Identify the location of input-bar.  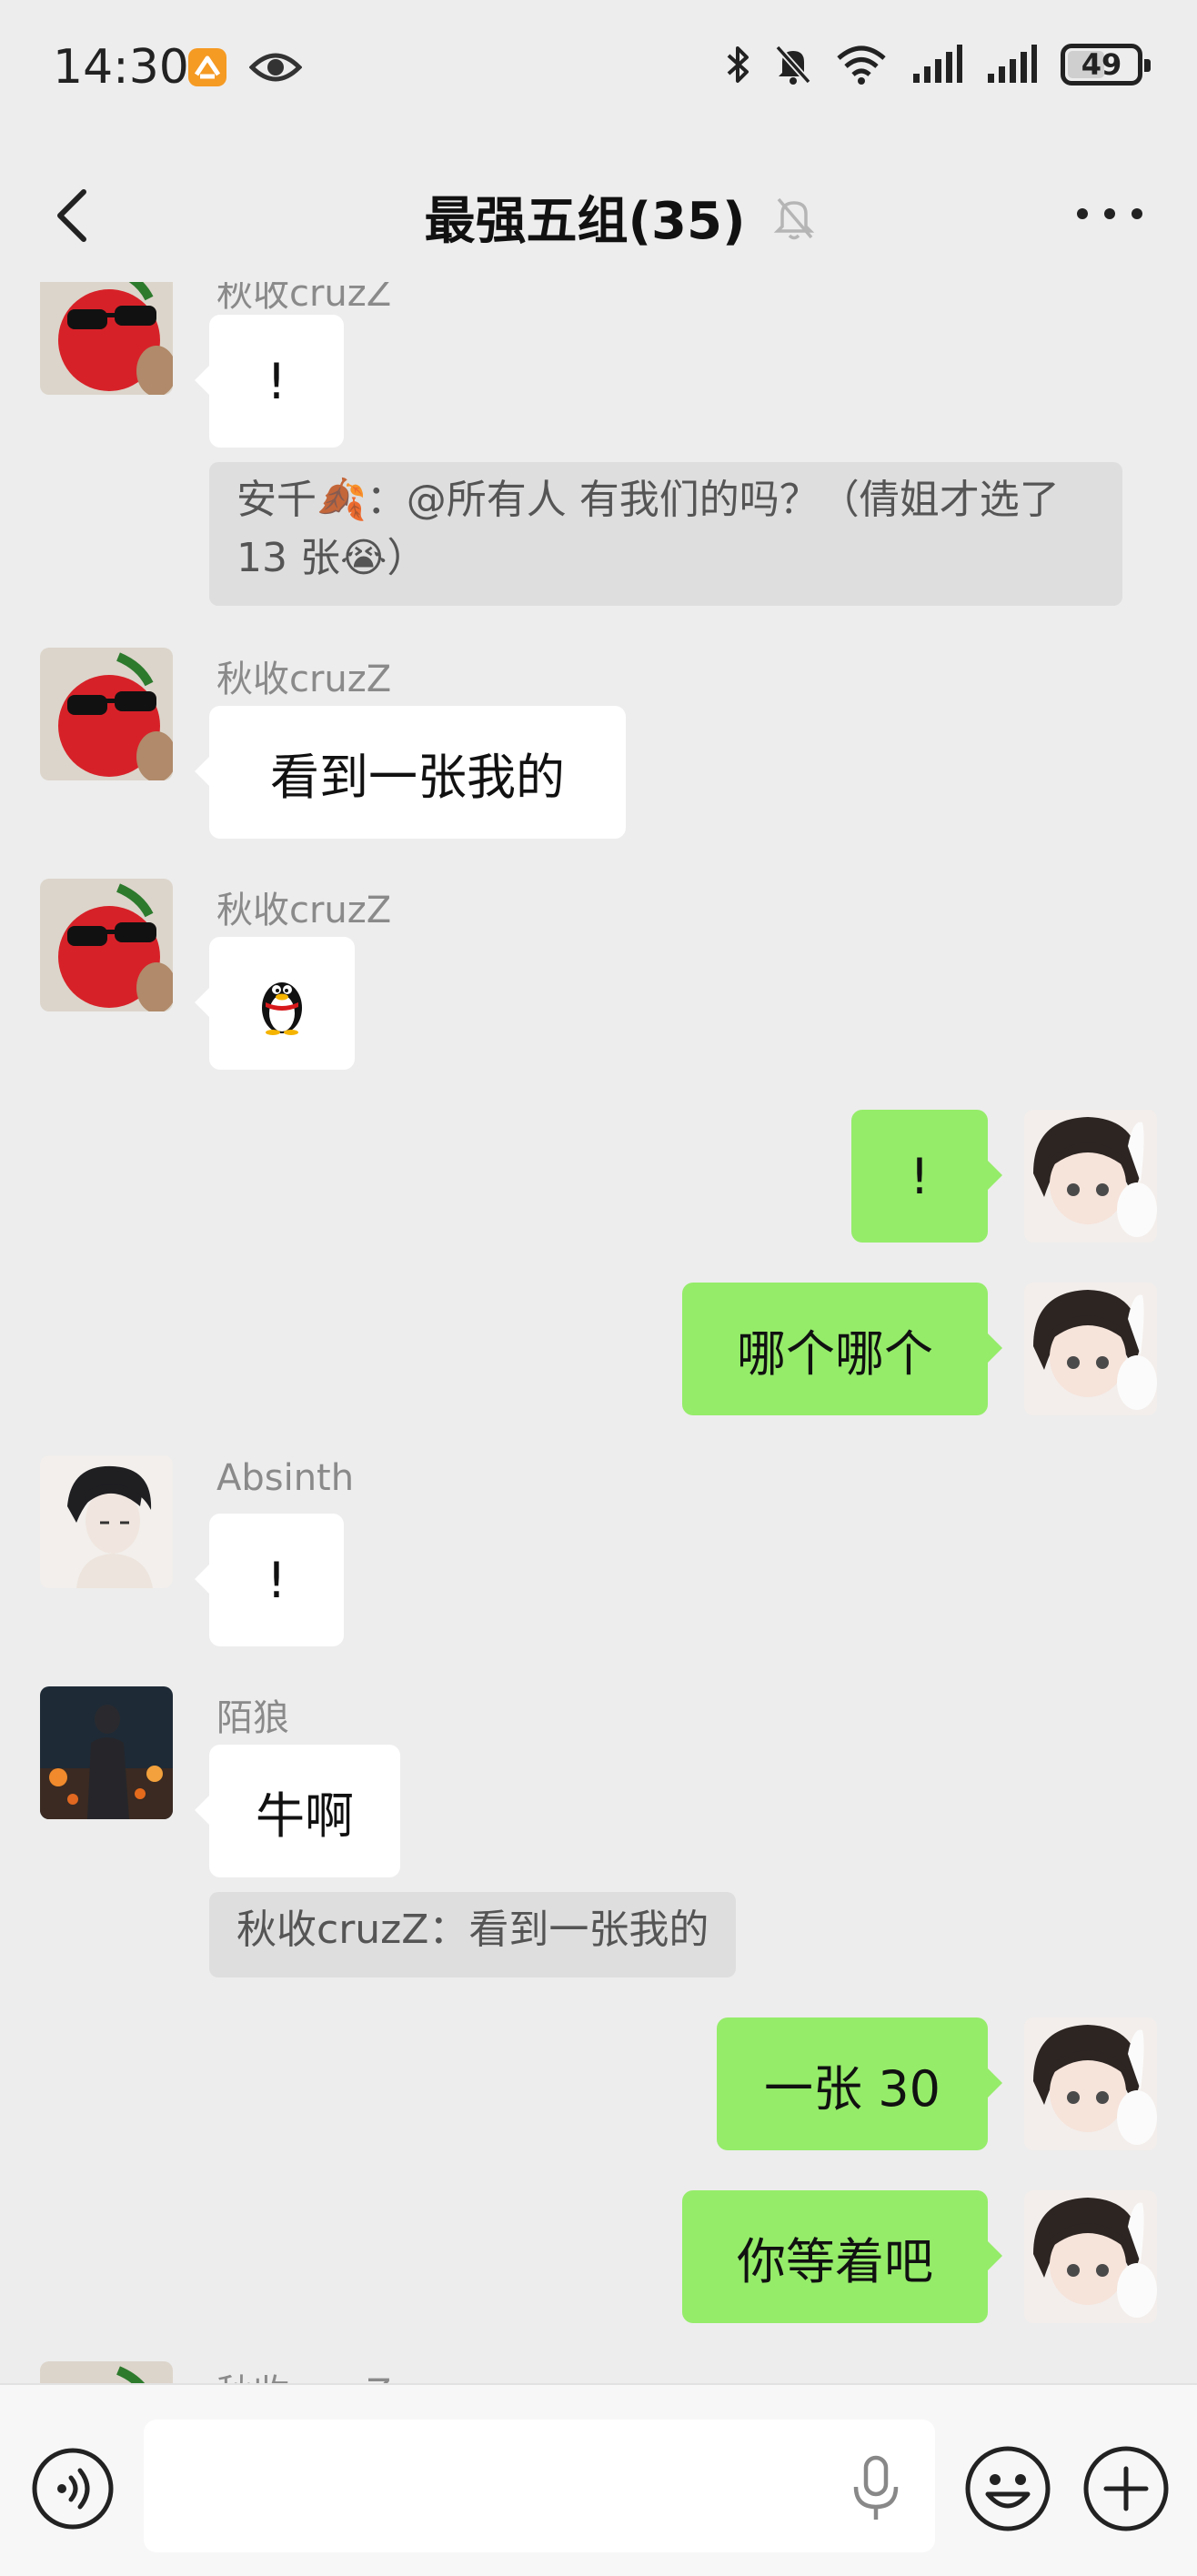
(598, 2479).